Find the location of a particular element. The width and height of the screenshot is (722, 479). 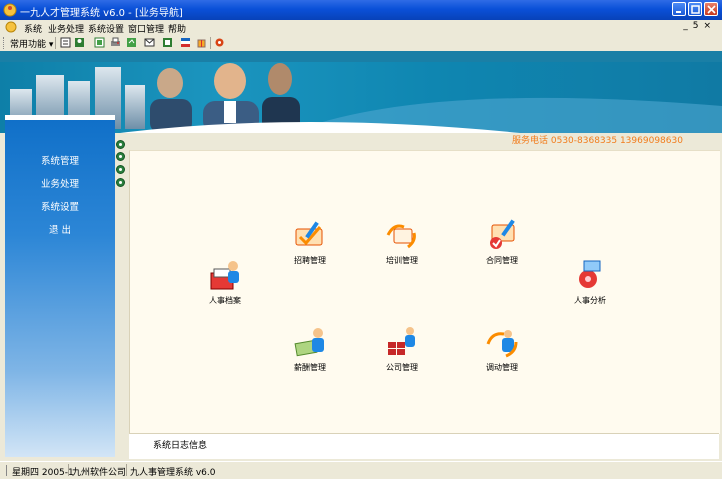

status-product: 九人事管理系统 v6.0 is located at coordinates (173, 473).